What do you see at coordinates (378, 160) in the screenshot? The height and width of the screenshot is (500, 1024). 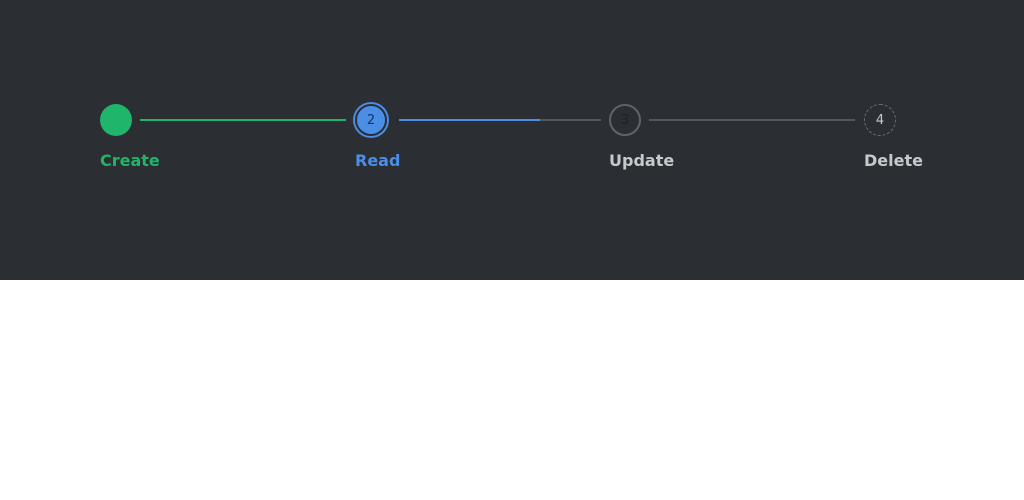 I see `step-read-label: Read` at bounding box center [378, 160].